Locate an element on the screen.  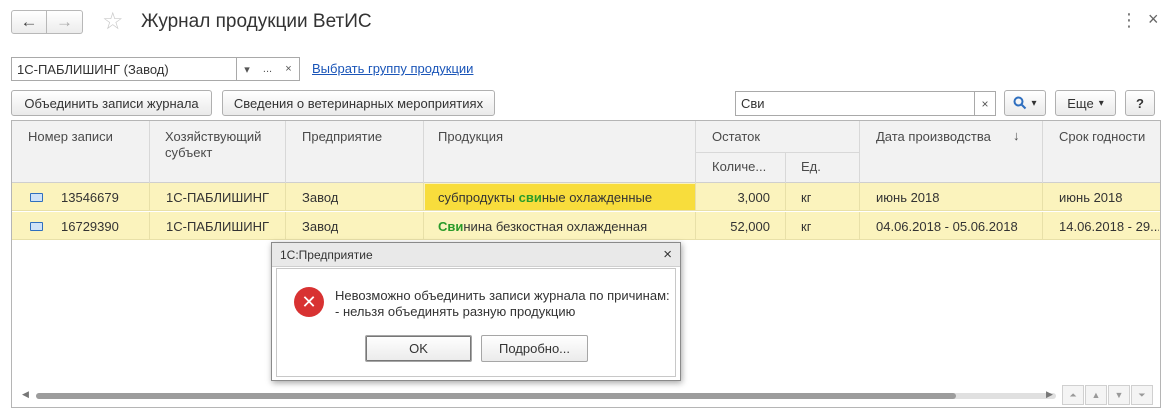
organization-clear-icon: × is located at coordinates (289, 69).